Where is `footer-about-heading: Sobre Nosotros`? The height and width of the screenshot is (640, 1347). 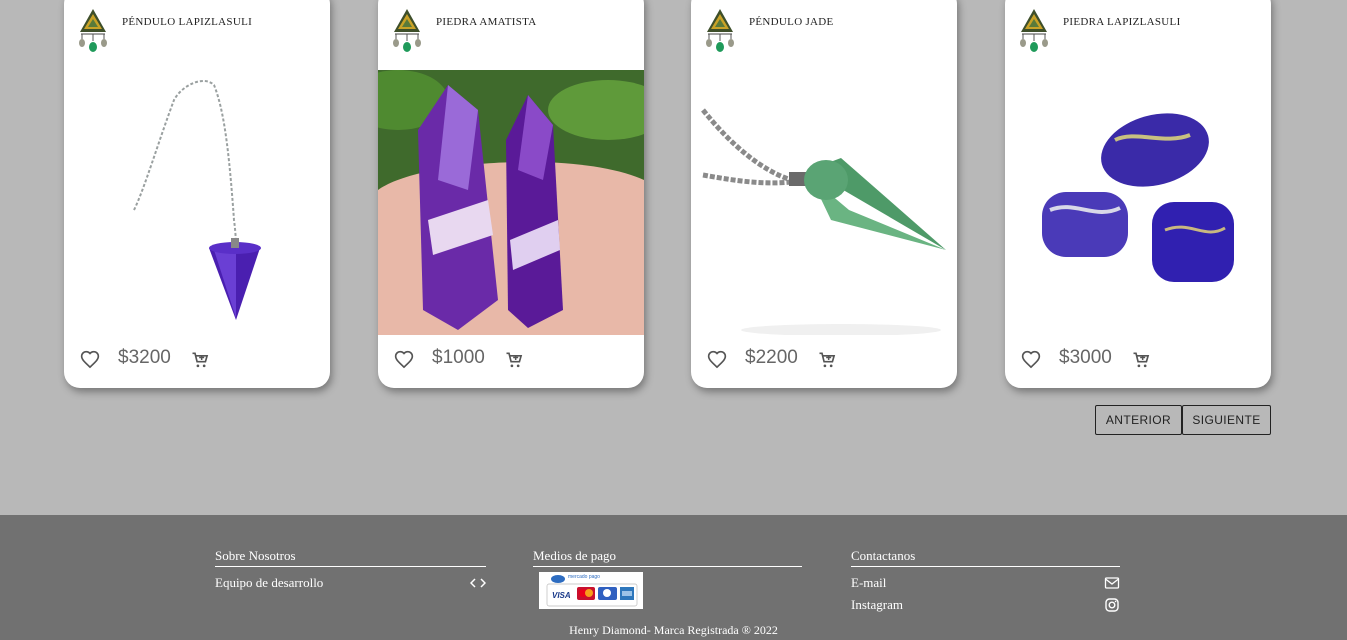
footer-about-heading: Sobre Nosotros is located at coordinates (350, 557).